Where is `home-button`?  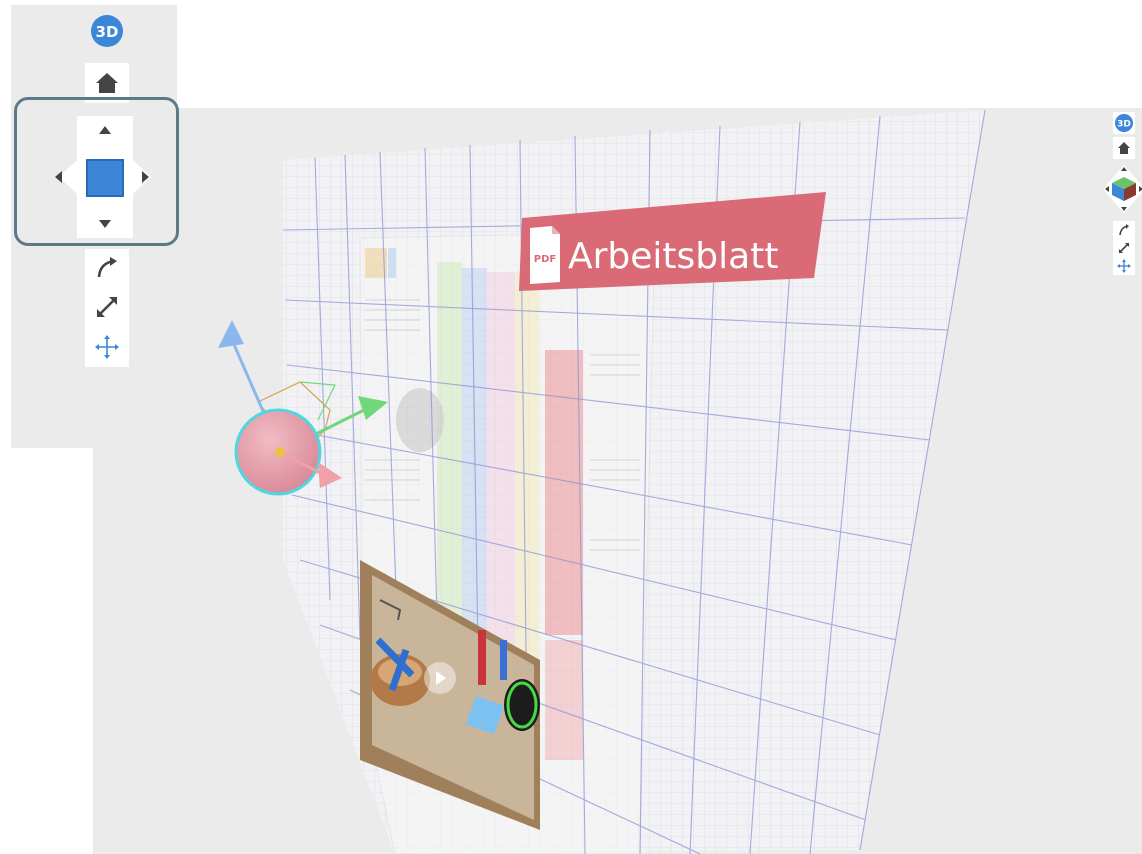
home-button is located at coordinates (1124, 148).